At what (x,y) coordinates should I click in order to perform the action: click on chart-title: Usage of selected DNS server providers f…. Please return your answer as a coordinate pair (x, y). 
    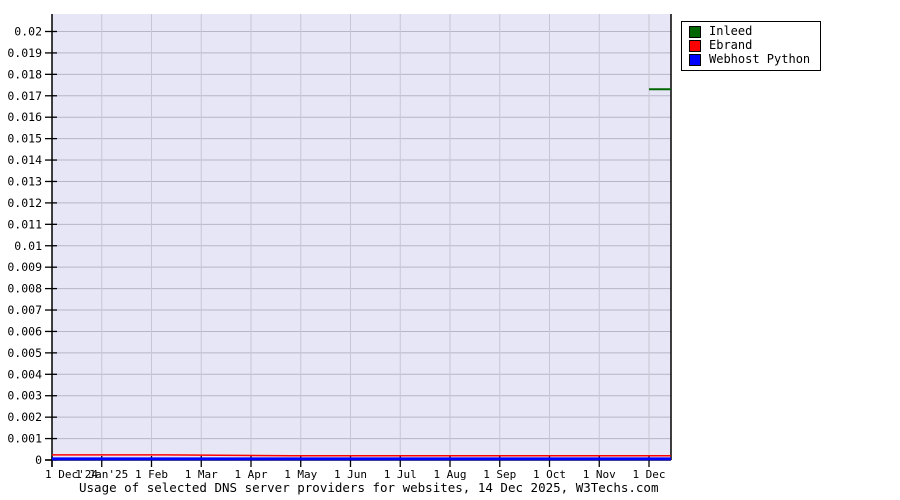
    Looking at the image, I should click on (369, 487).